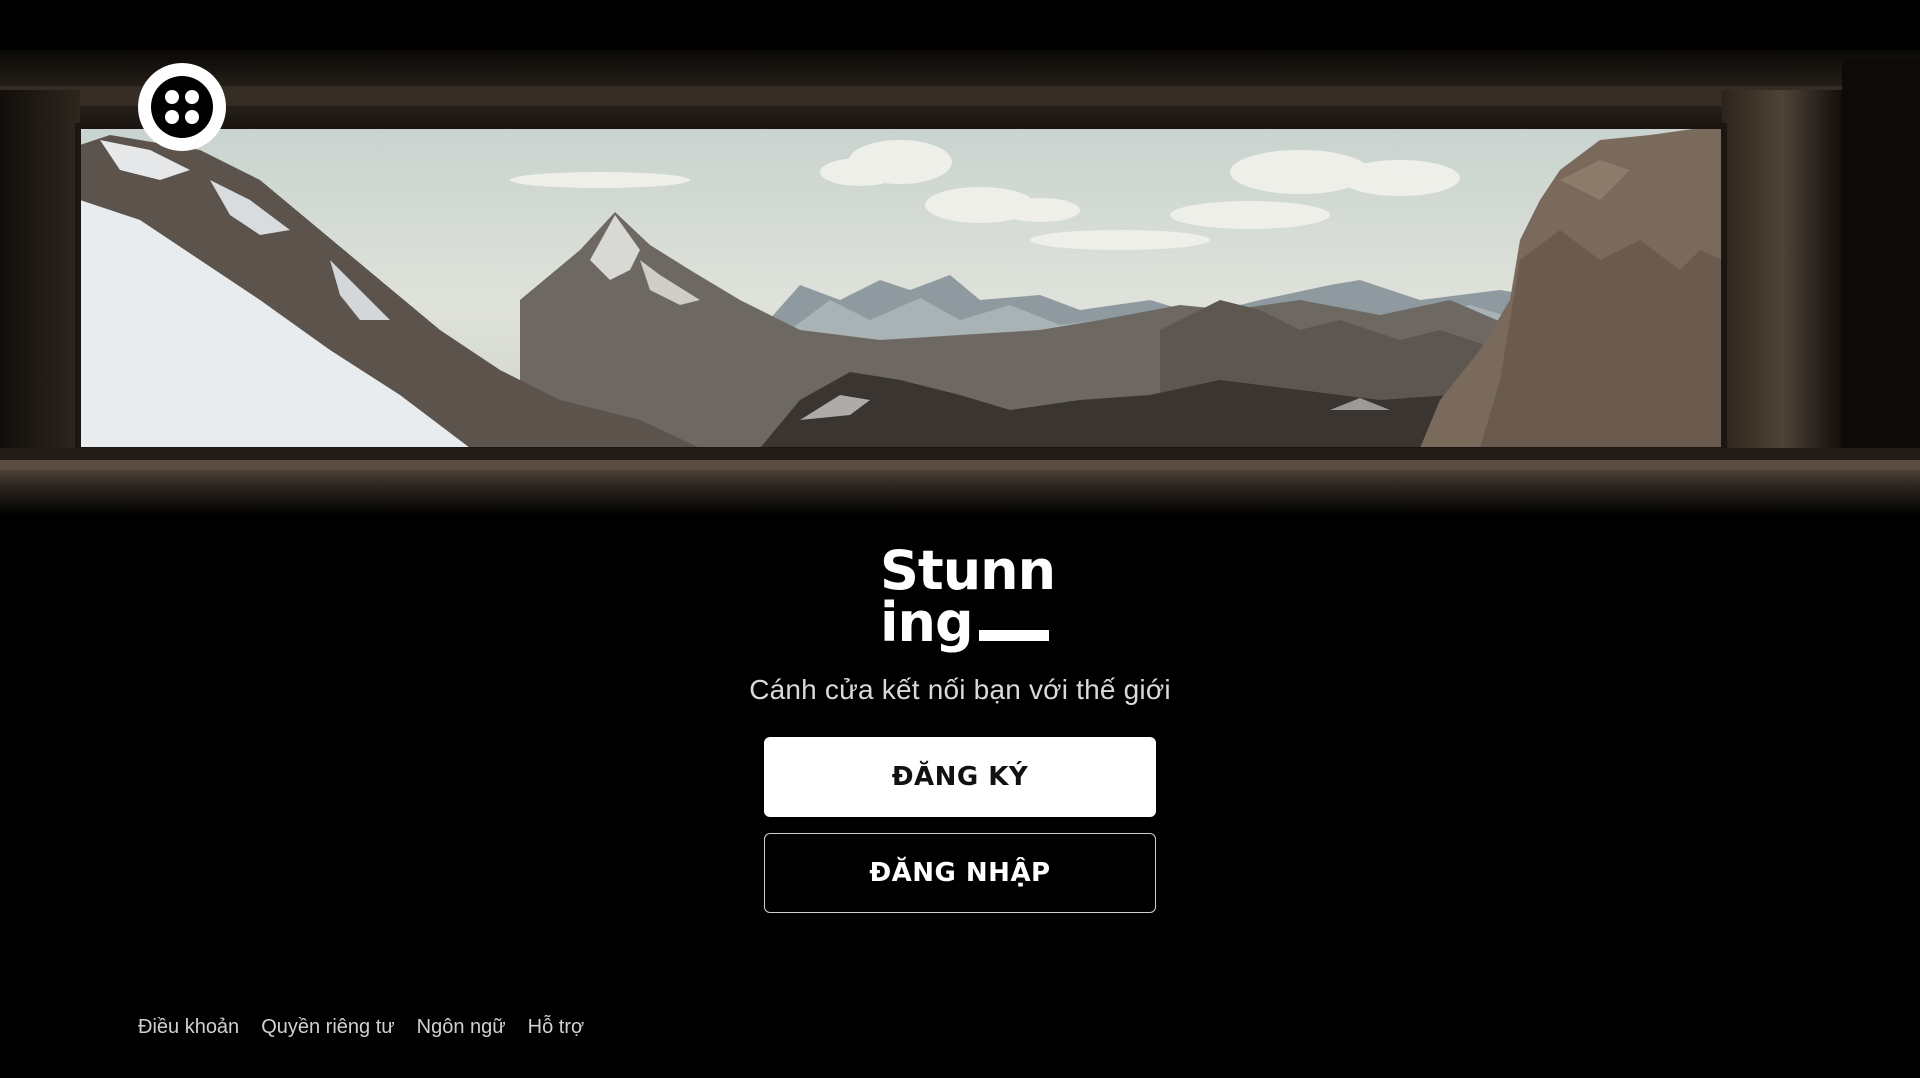  What do you see at coordinates (327, 1027) in the screenshot?
I see `footer-link-privacy: Quyền riêng tư` at bounding box center [327, 1027].